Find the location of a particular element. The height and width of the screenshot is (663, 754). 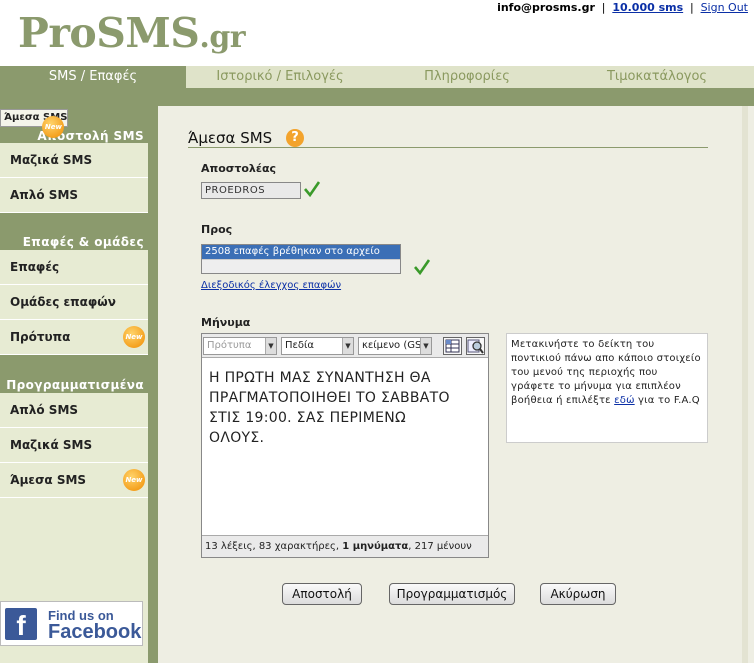

recipients-label: Προς is located at coordinates (217, 229).